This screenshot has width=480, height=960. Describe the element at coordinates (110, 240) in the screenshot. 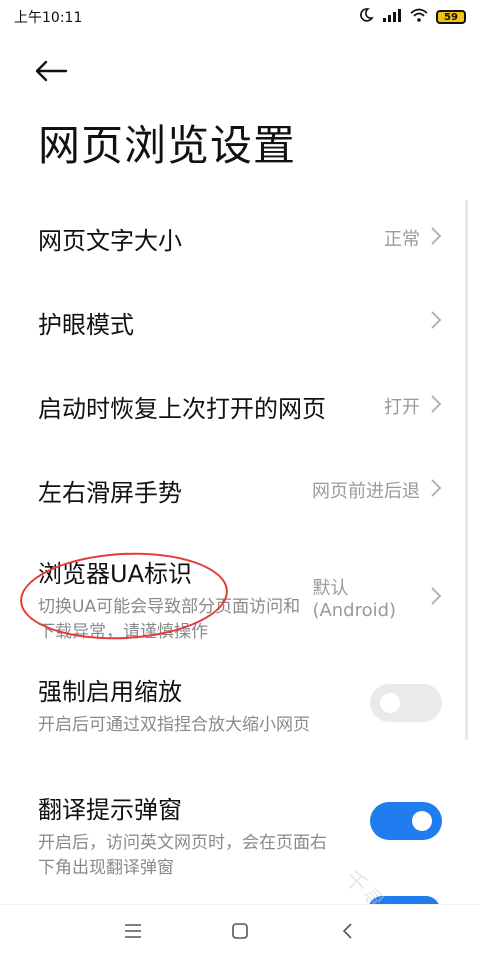

I see `setting-label: 网页文字大小` at that location.